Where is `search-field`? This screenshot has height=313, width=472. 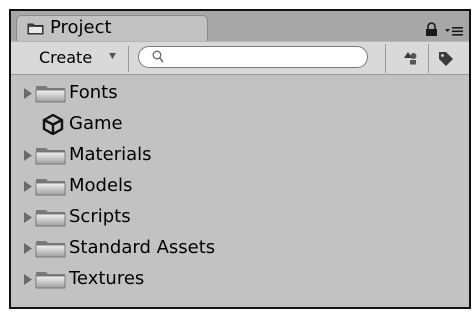 search-field is located at coordinates (253, 57).